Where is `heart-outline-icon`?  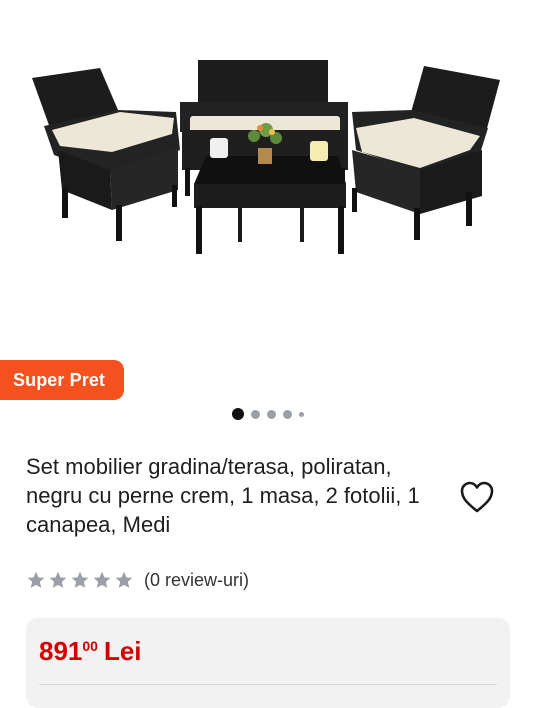 heart-outline-icon is located at coordinates (477, 497).